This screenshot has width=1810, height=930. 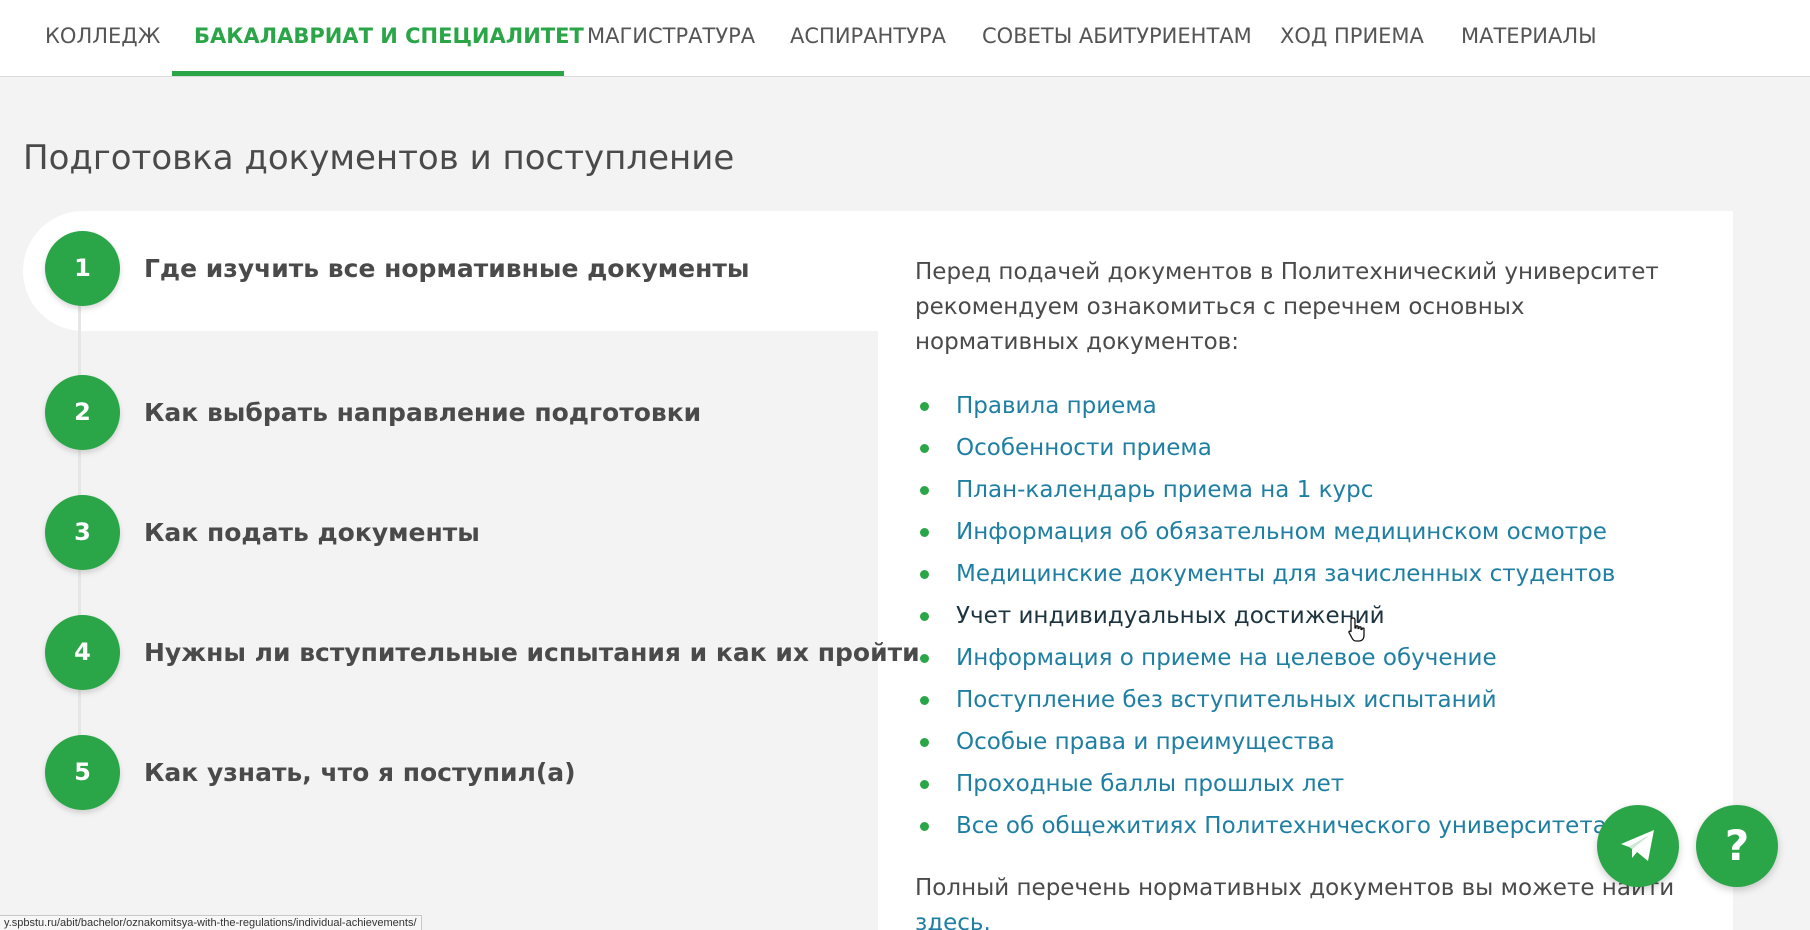 I want to click on step-number-badge: 4, so click(x=82, y=652).